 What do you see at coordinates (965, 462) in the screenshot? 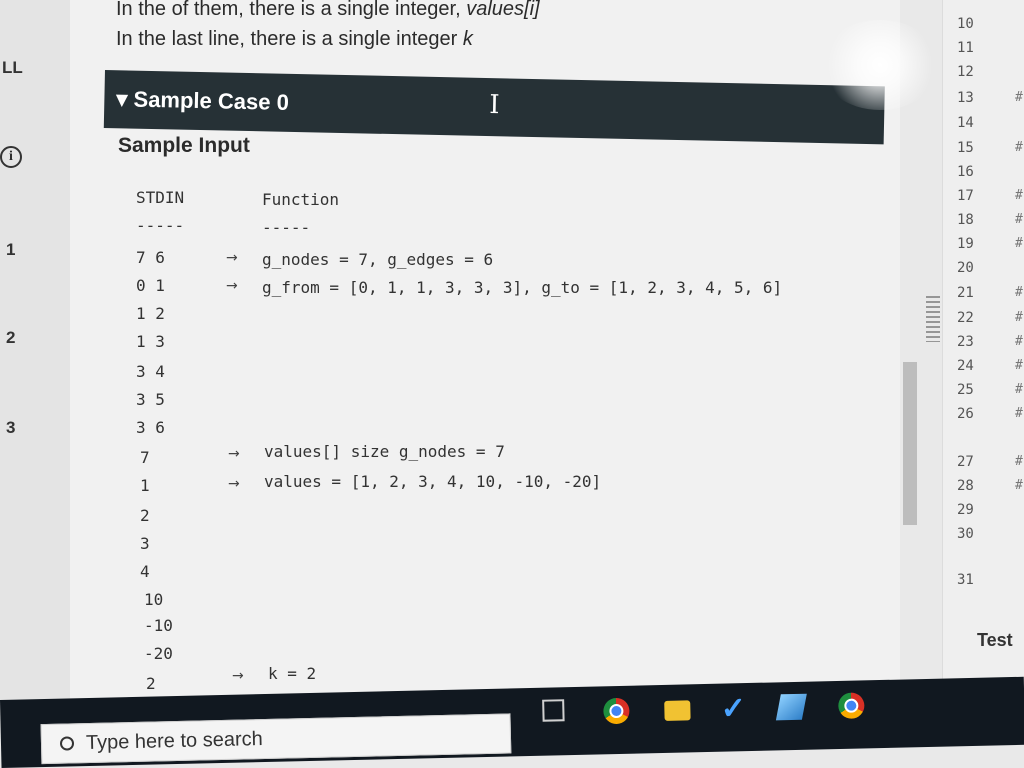
I see `line-number: 27` at bounding box center [965, 462].